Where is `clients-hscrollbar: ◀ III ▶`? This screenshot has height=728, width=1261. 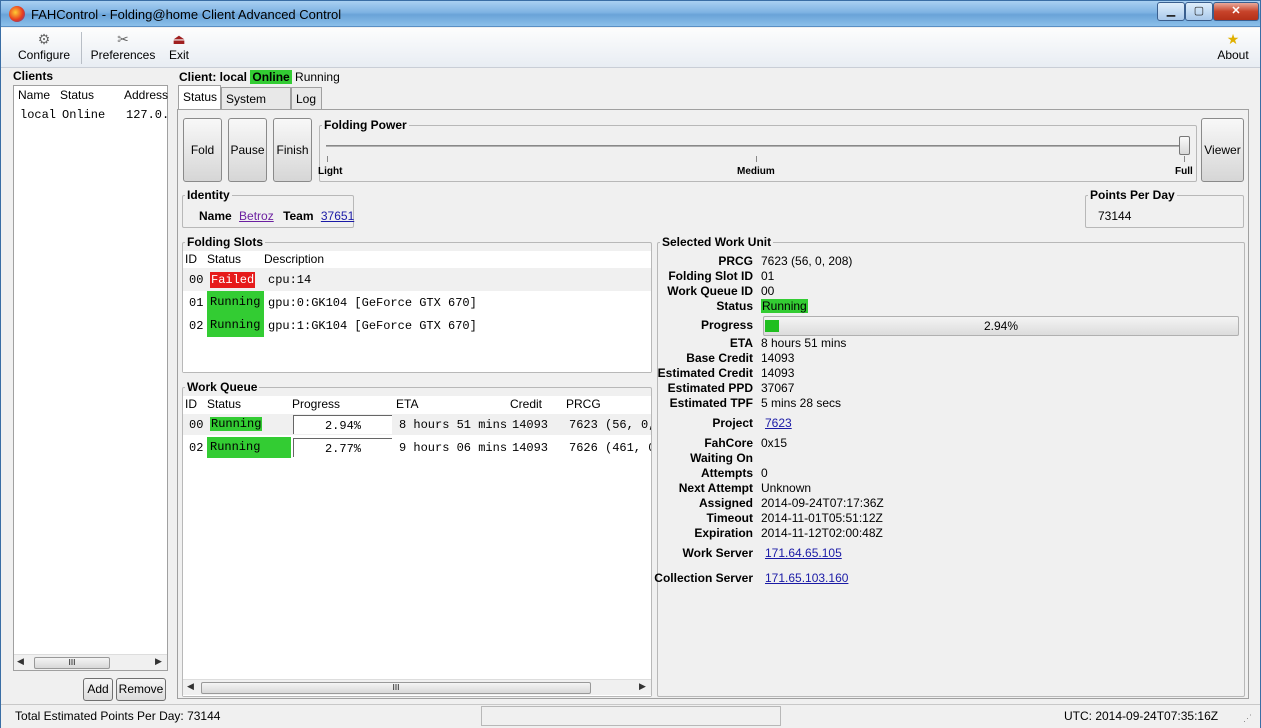 clients-hscrollbar: ◀ III ▶ is located at coordinates (90, 662).